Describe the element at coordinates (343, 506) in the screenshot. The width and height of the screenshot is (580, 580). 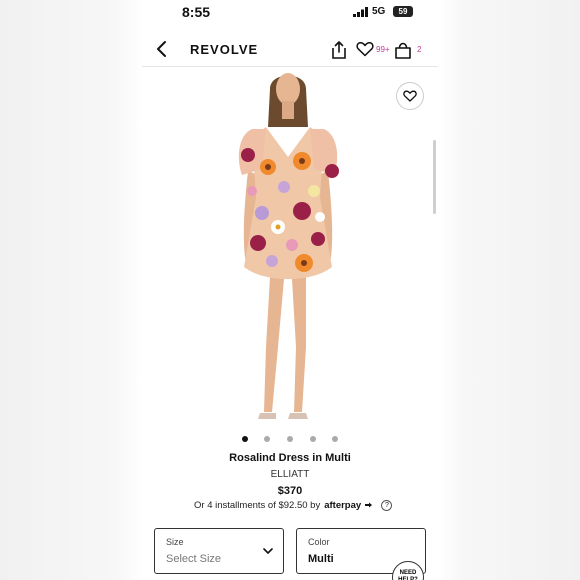
I see `afterpay-logo: afterpay` at that location.